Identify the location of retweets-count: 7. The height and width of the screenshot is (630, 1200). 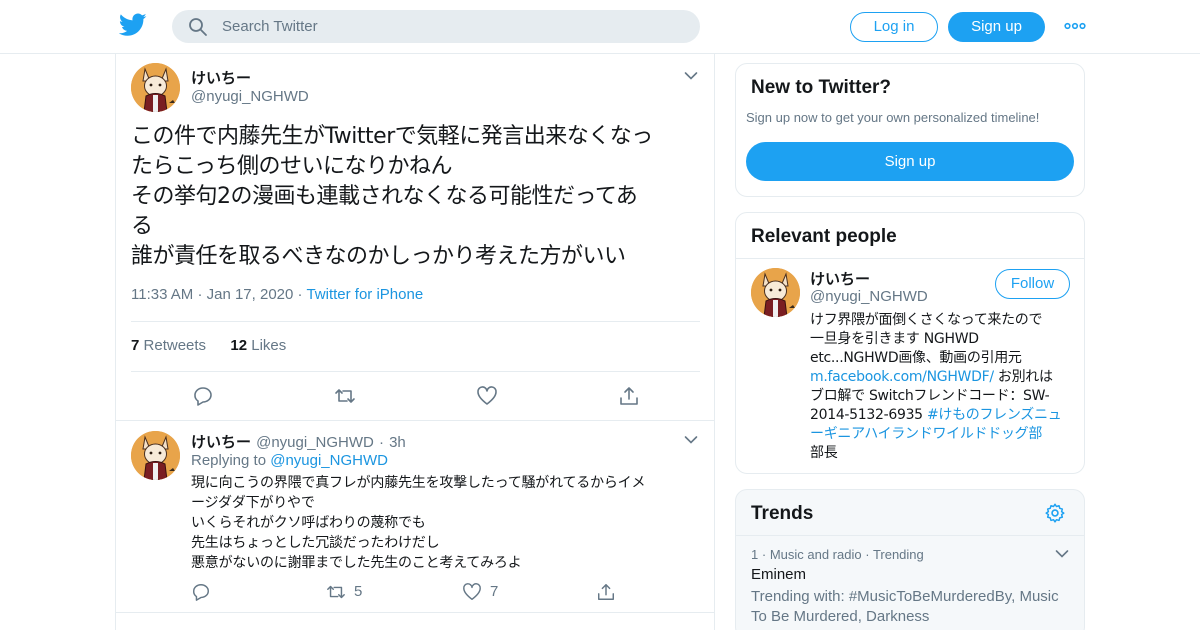
(135, 345).